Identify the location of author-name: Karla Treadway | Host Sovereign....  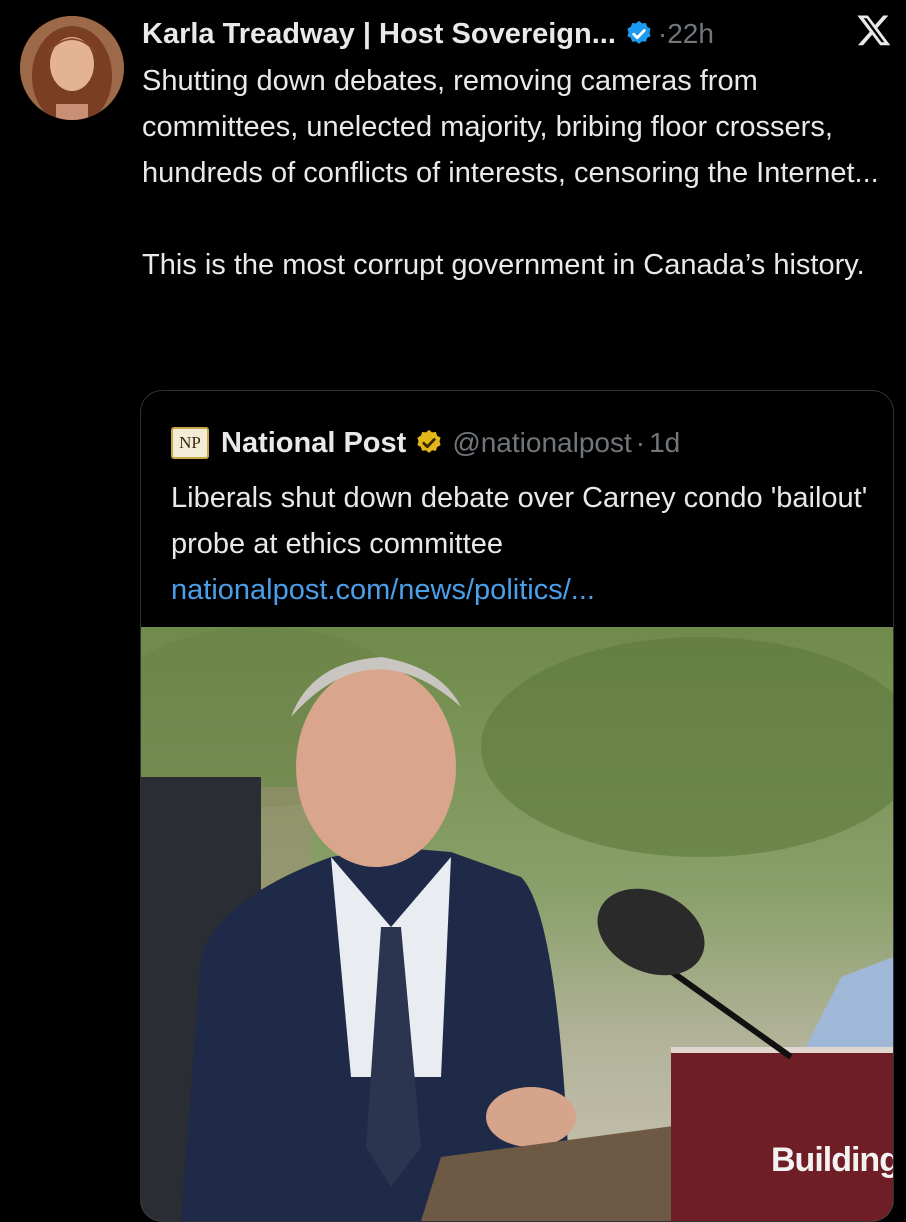
(379, 34).